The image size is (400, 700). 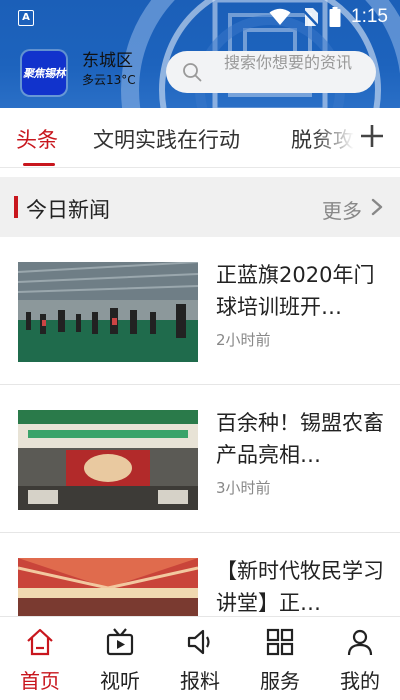 I want to click on home-icon, so click(x=40, y=642).